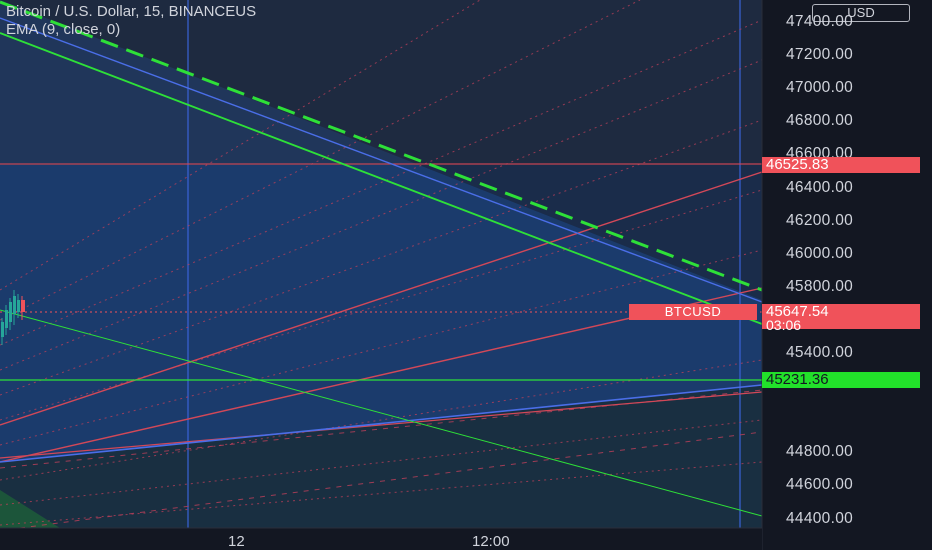 This screenshot has height=550, width=932. What do you see at coordinates (820, 253) in the screenshot?
I see `price-axis-label: 46000.00` at bounding box center [820, 253].